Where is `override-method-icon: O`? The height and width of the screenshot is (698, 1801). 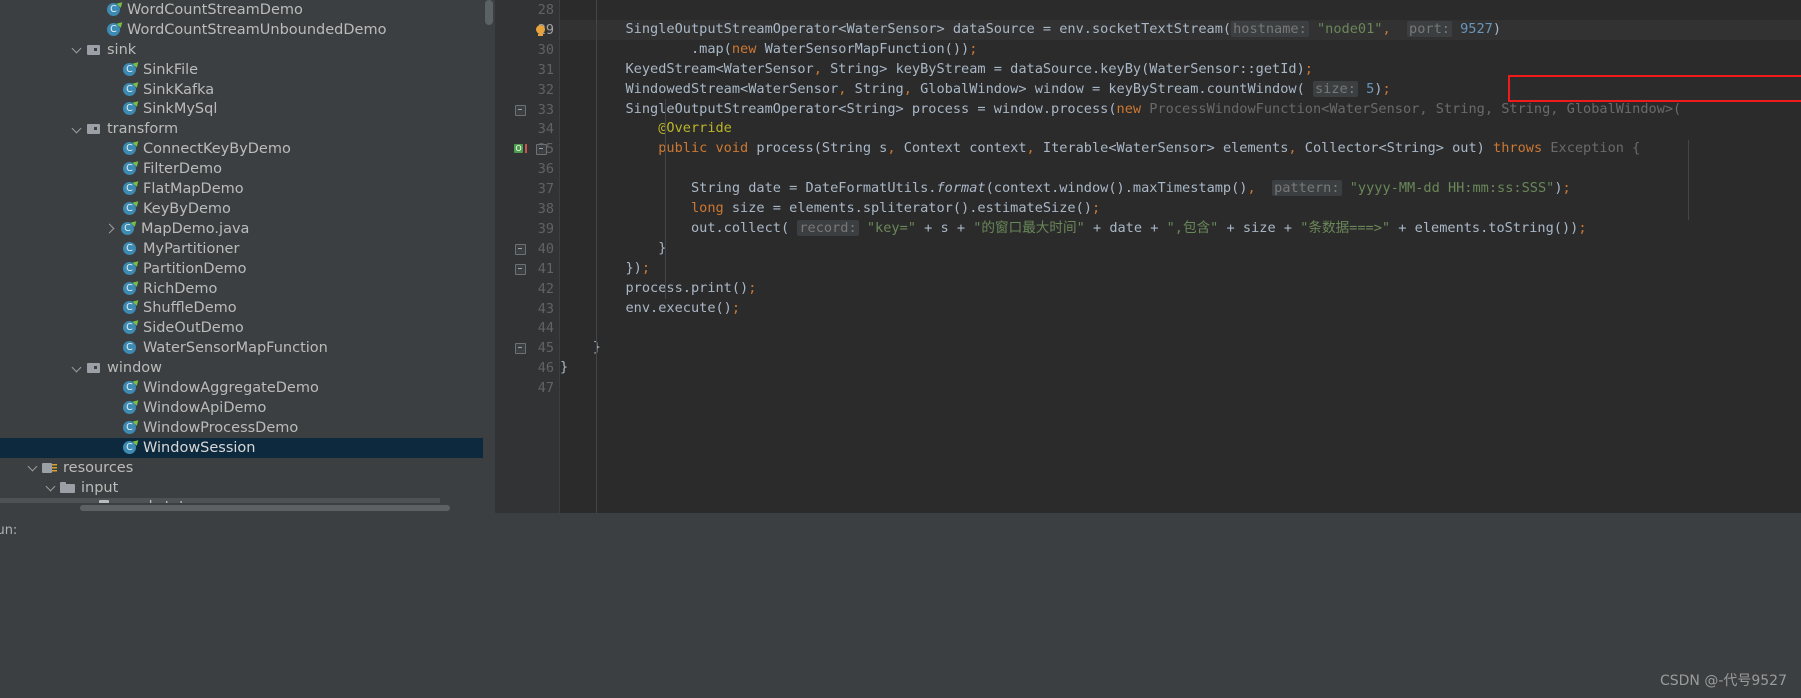 override-method-icon: O is located at coordinates (518, 149).